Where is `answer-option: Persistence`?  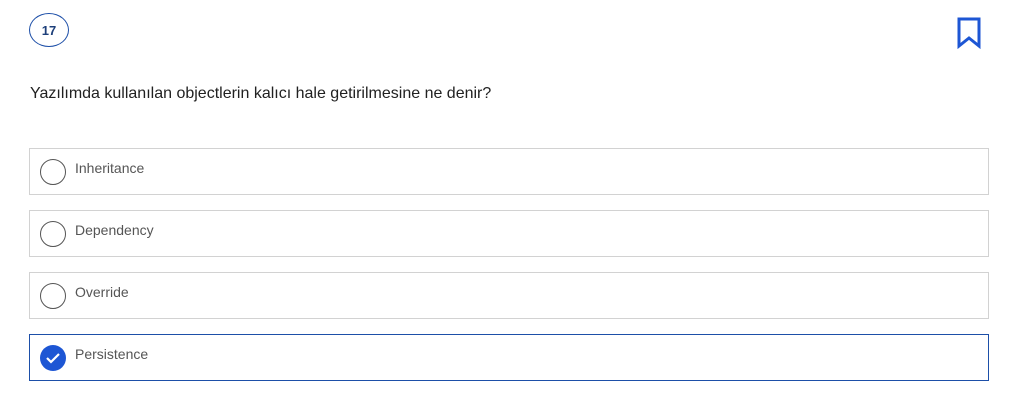
answer-option: Persistence is located at coordinates (509, 357).